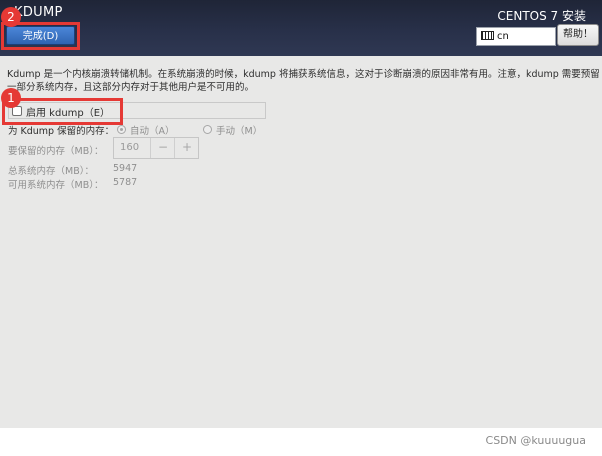 This screenshot has width=602, height=456. I want to click on auto-radio, so click(121, 129).